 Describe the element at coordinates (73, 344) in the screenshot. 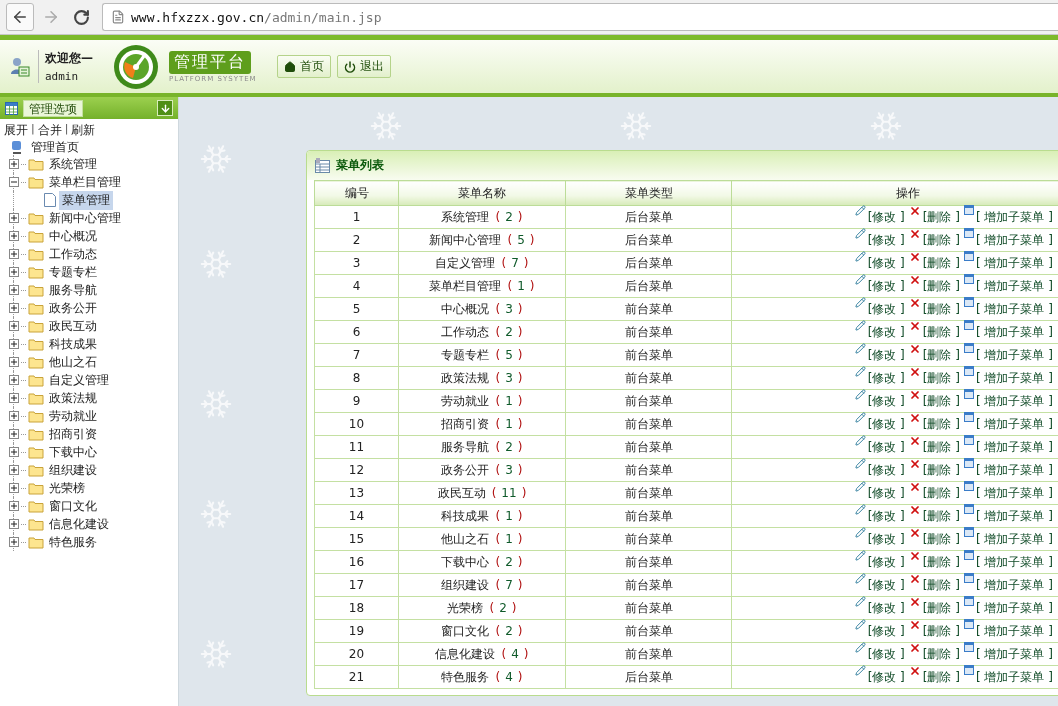

I see `tree-item: 科技成果` at that location.